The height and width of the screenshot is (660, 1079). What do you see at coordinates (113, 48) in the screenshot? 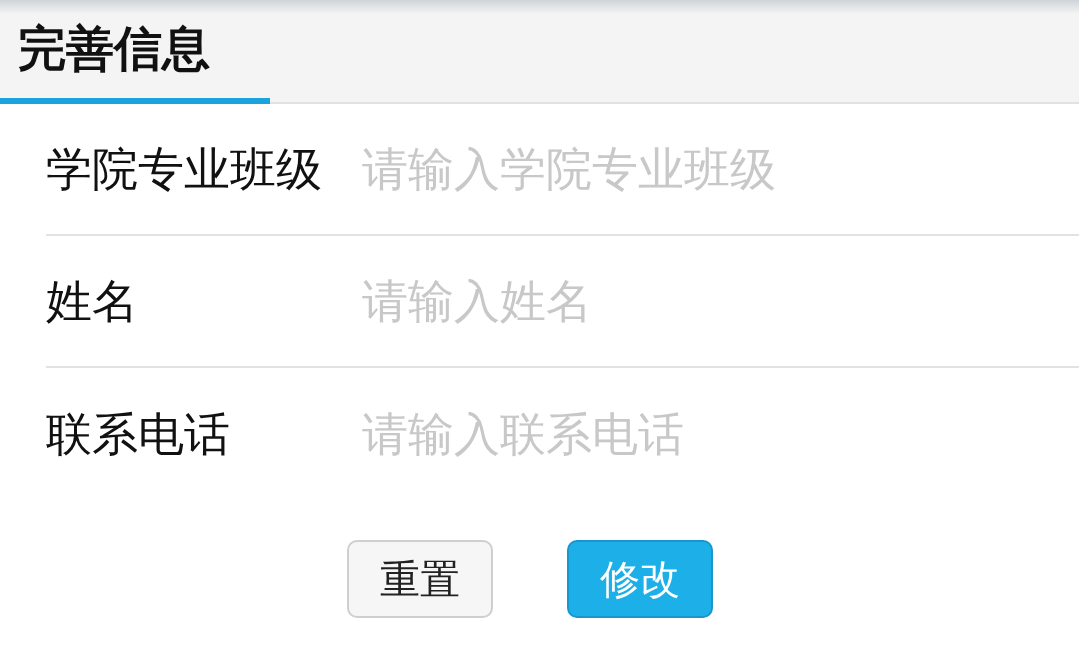
I see `page-title: 完善信息` at bounding box center [113, 48].